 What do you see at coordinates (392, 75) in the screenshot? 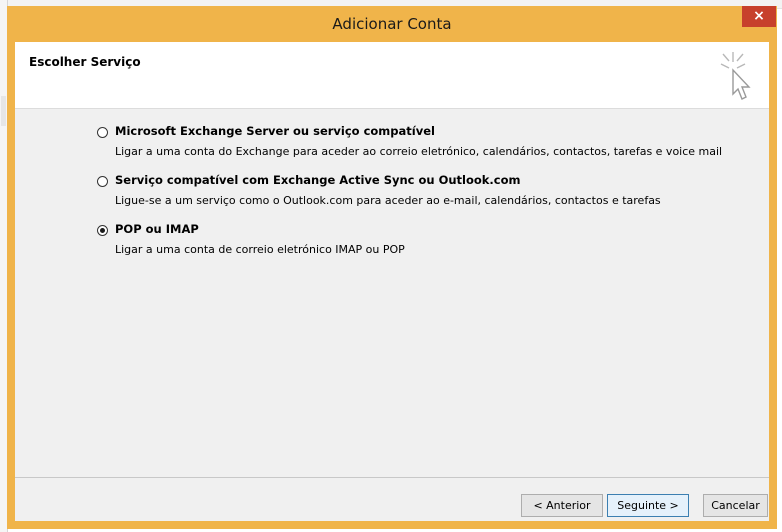
I see `dialog-header: Escolher Serviço` at bounding box center [392, 75].